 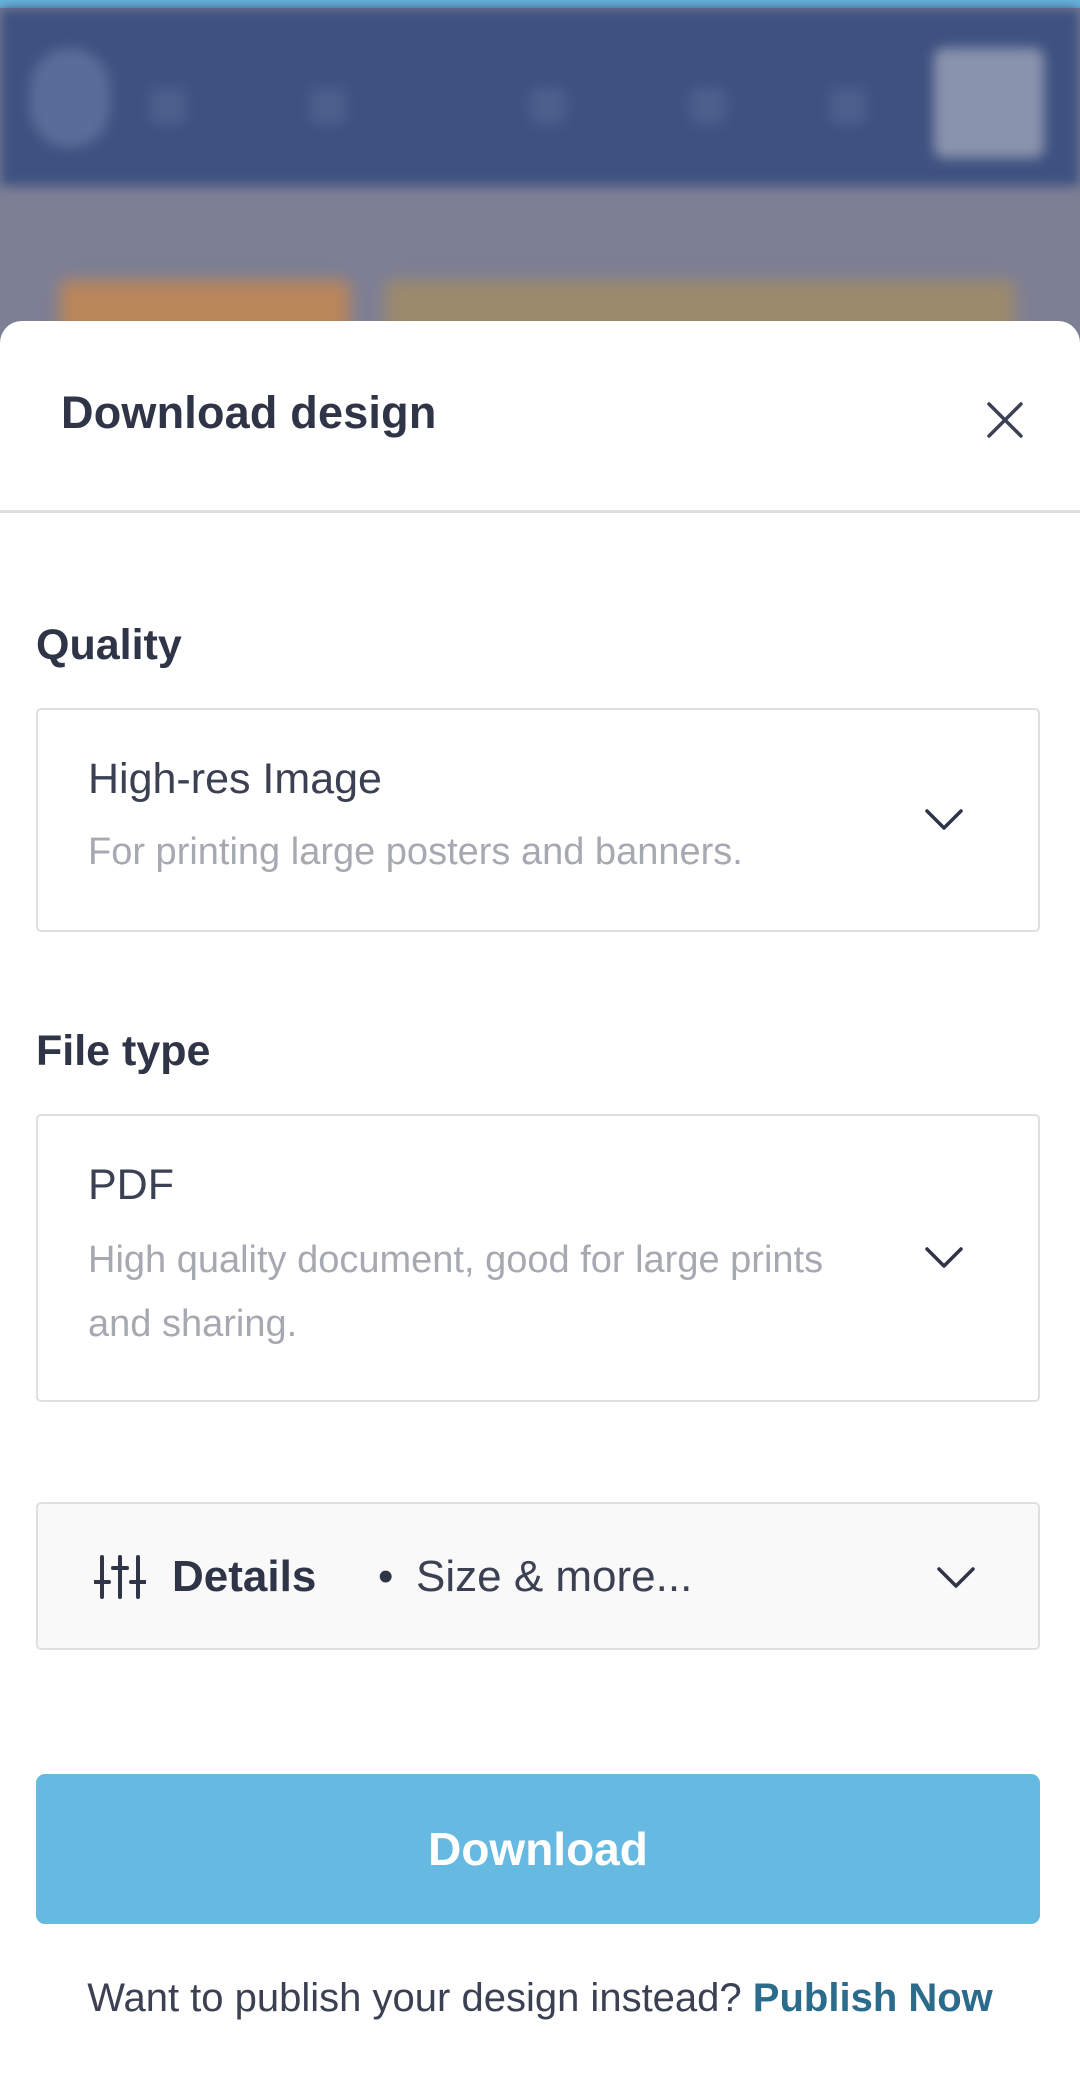 What do you see at coordinates (540, 417) in the screenshot?
I see `sheet-header: Download design` at bounding box center [540, 417].